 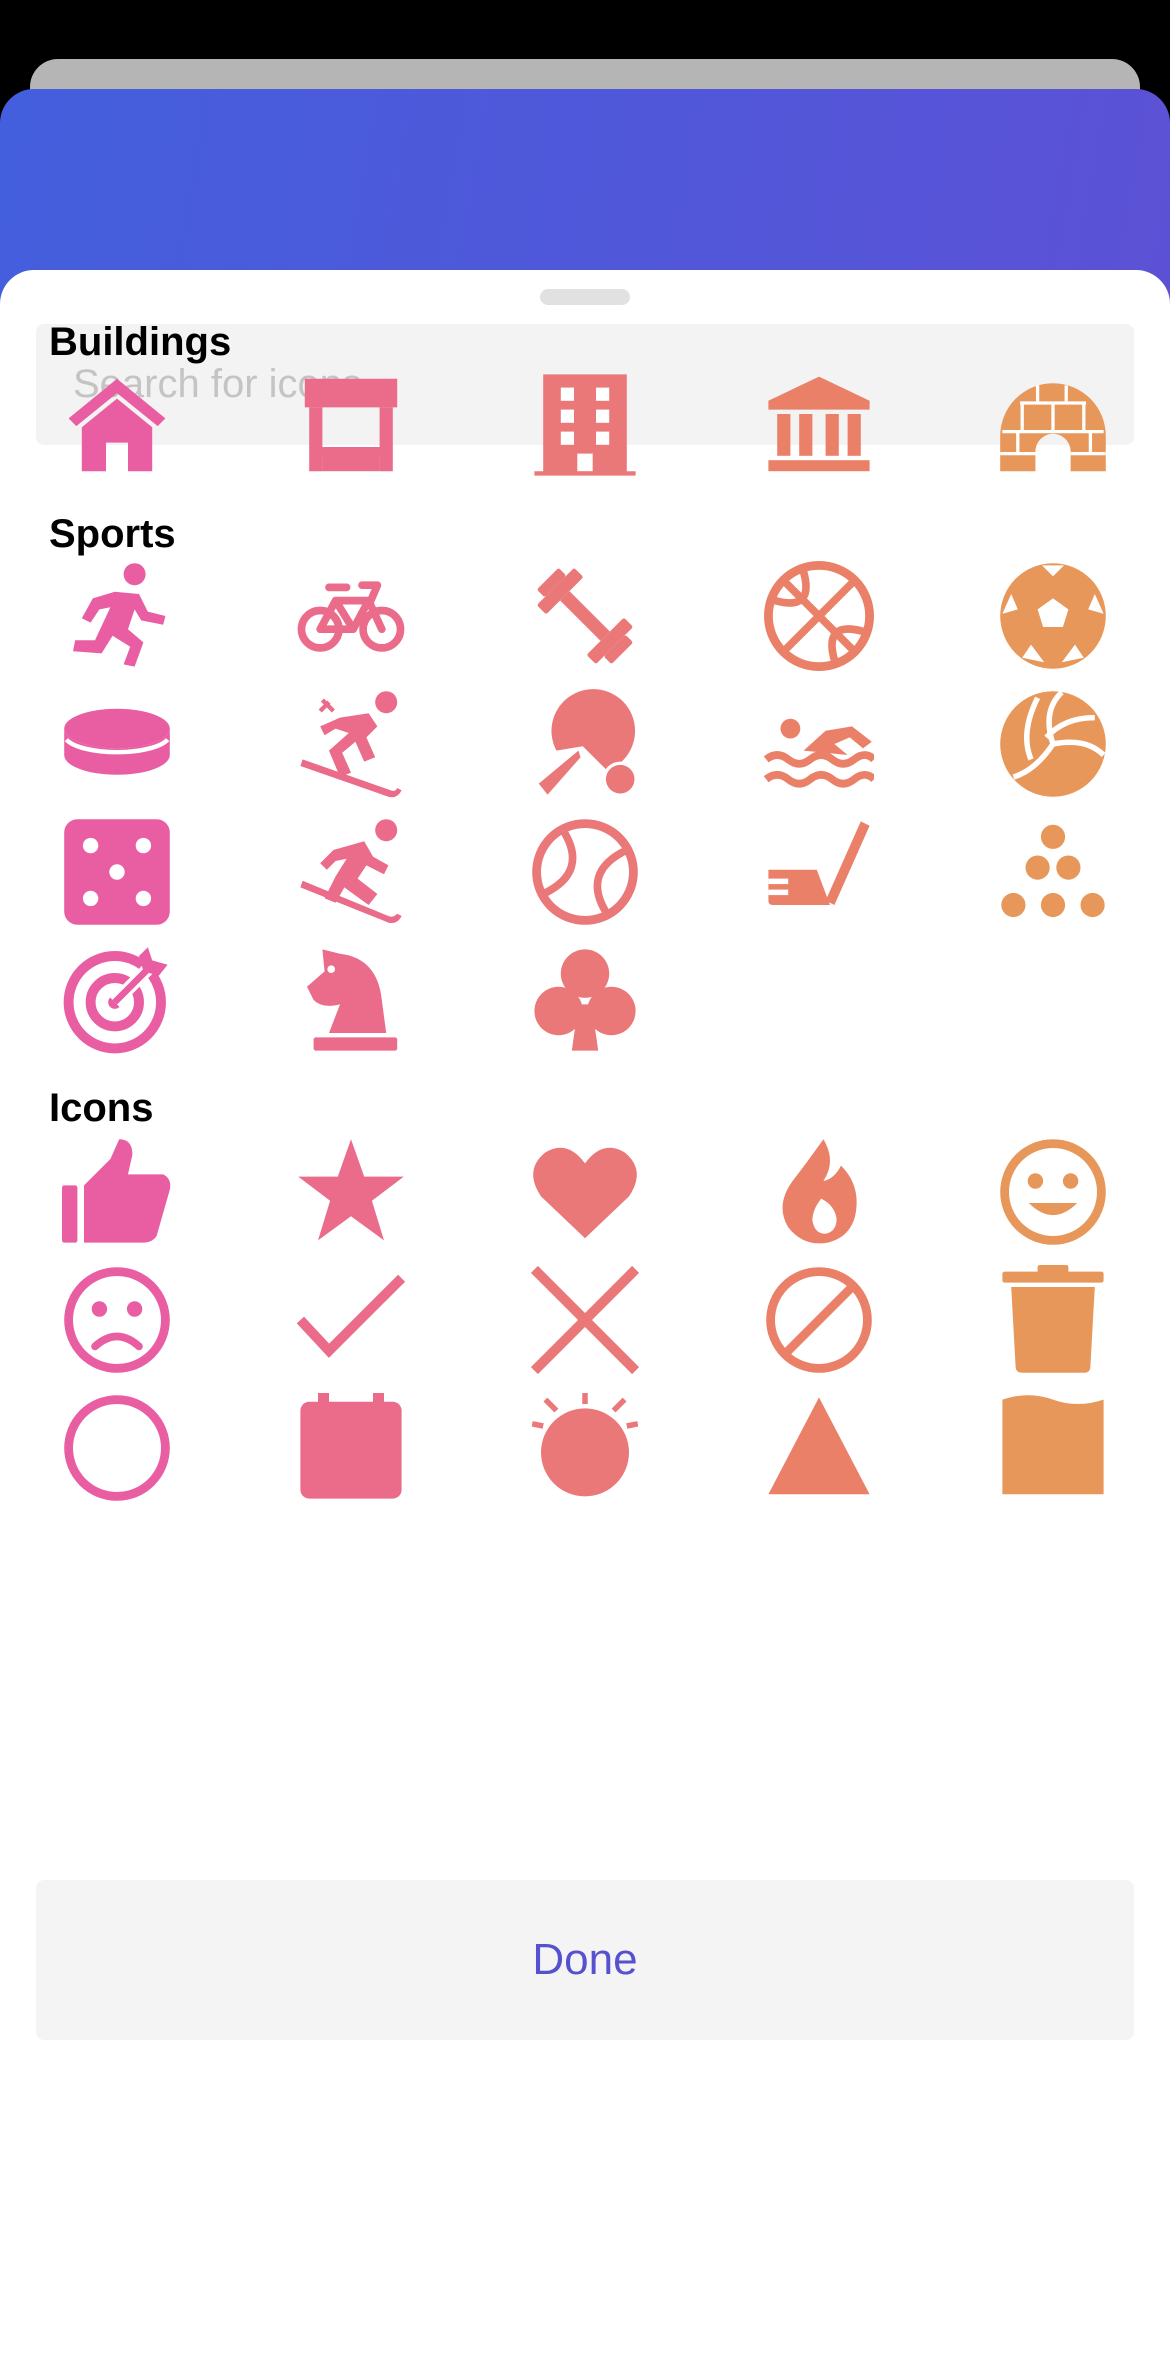 I want to click on igloo-icon, so click(x=1053, y=425).